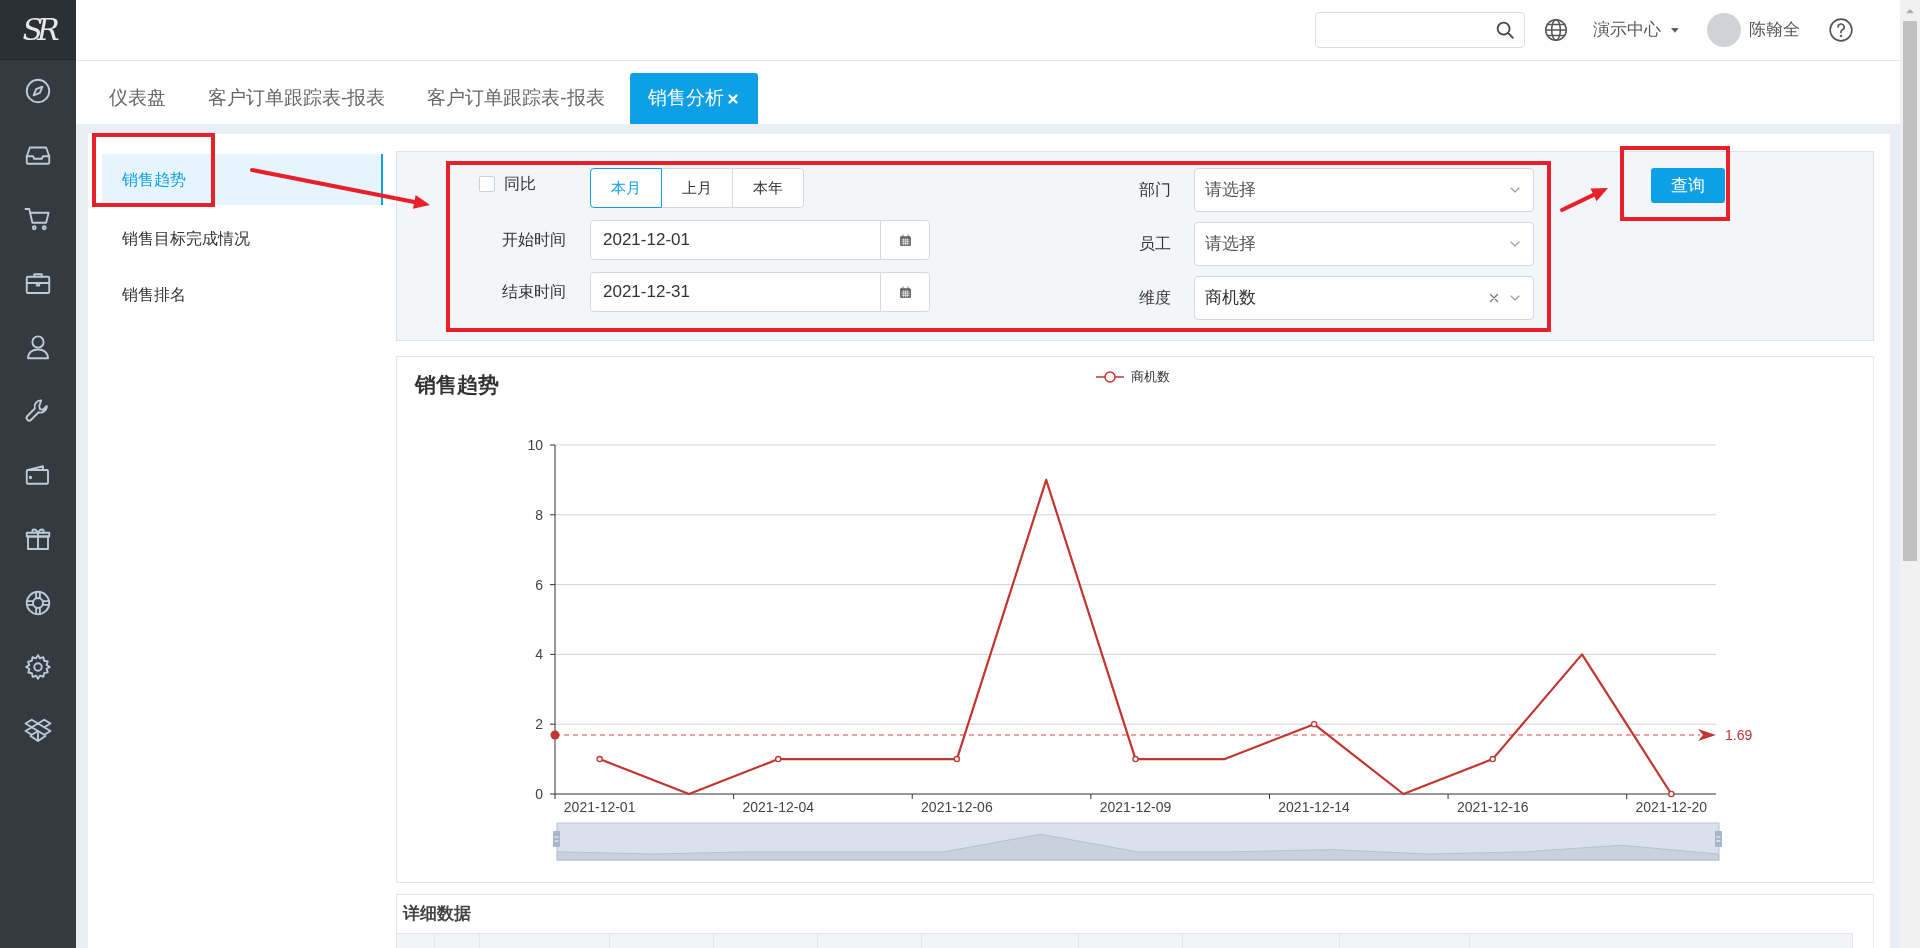 The height and width of the screenshot is (948, 1920). Describe the element at coordinates (539, 724) in the screenshot. I see `axis-label: 2` at that location.